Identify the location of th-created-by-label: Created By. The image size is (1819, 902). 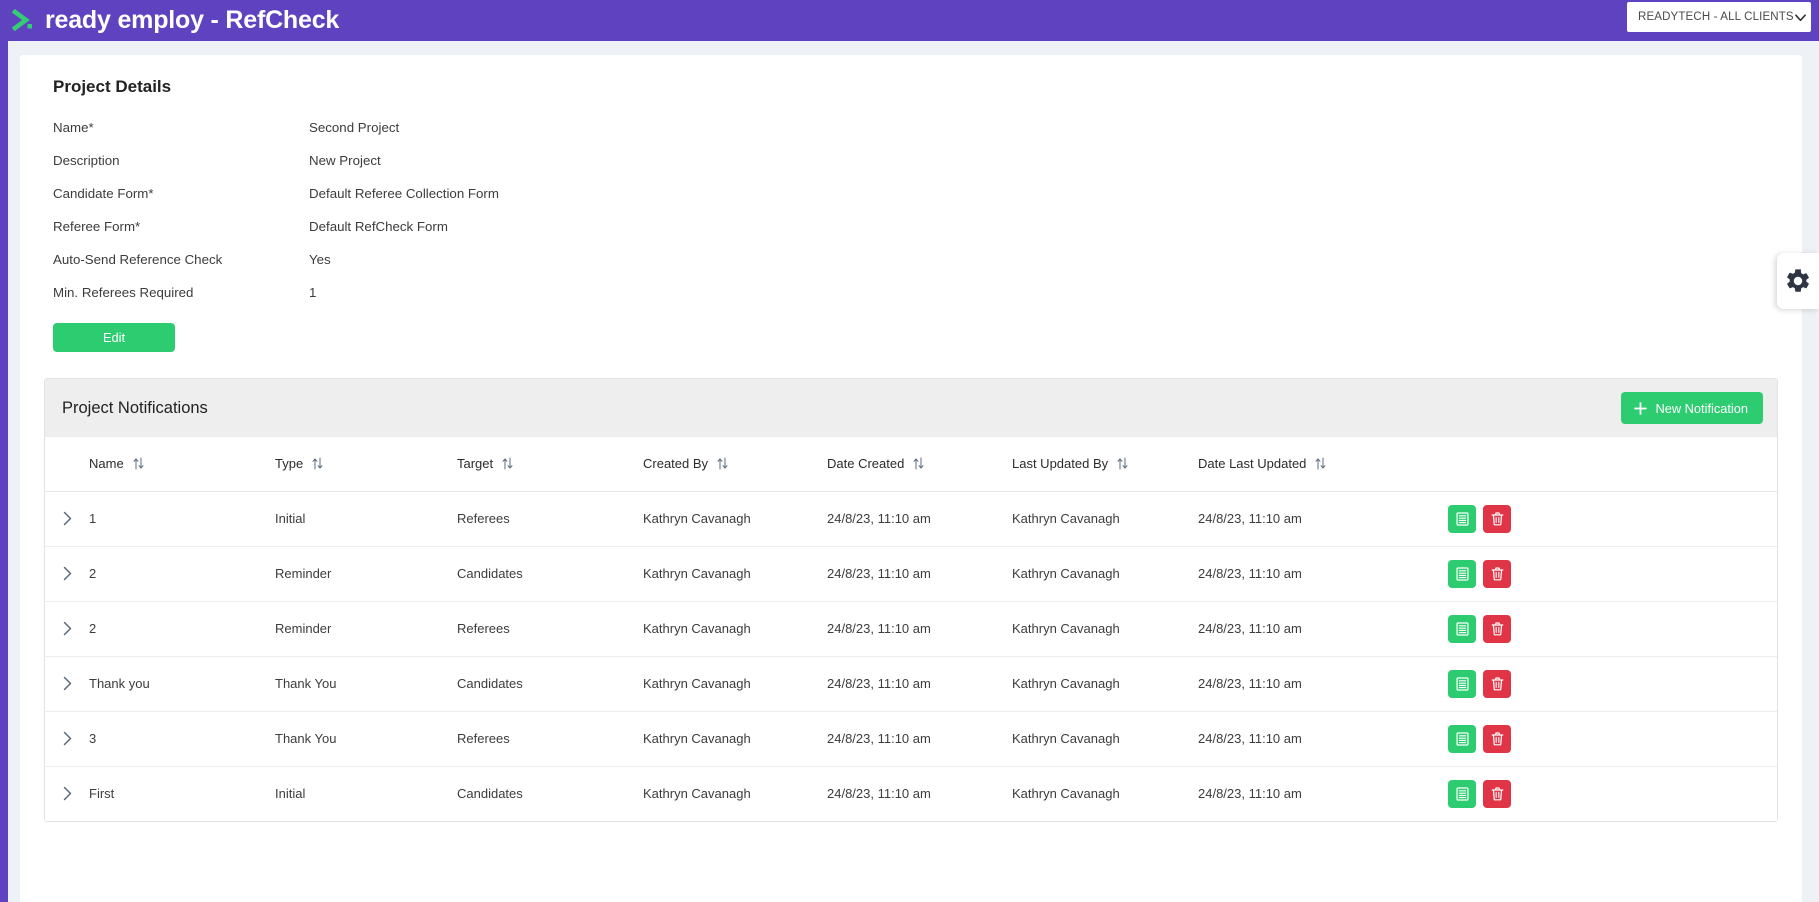
(676, 464).